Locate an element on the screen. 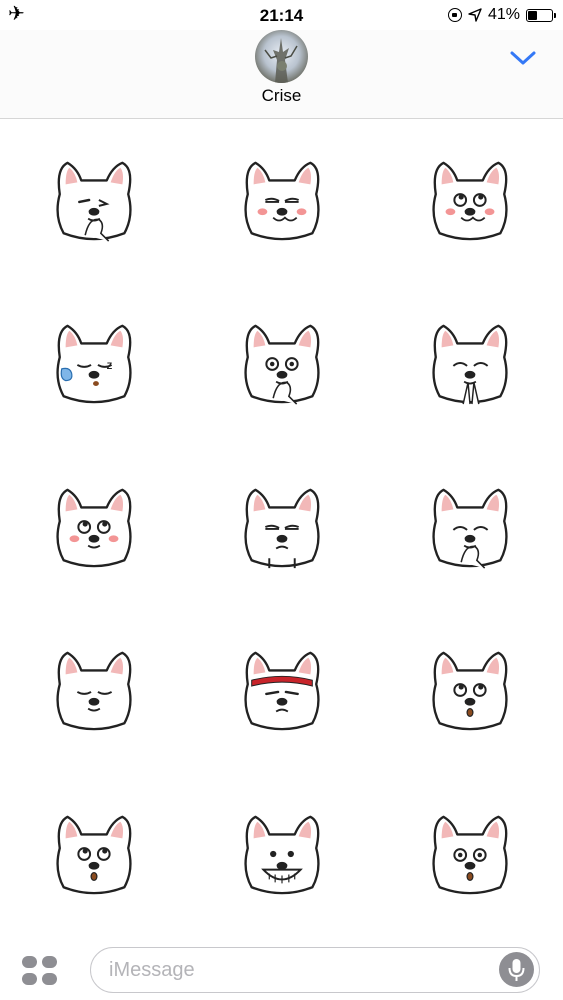 The width and height of the screenshot is (563, 1000). dog-sticker-icon: Z is located at coordinates (94, 364).